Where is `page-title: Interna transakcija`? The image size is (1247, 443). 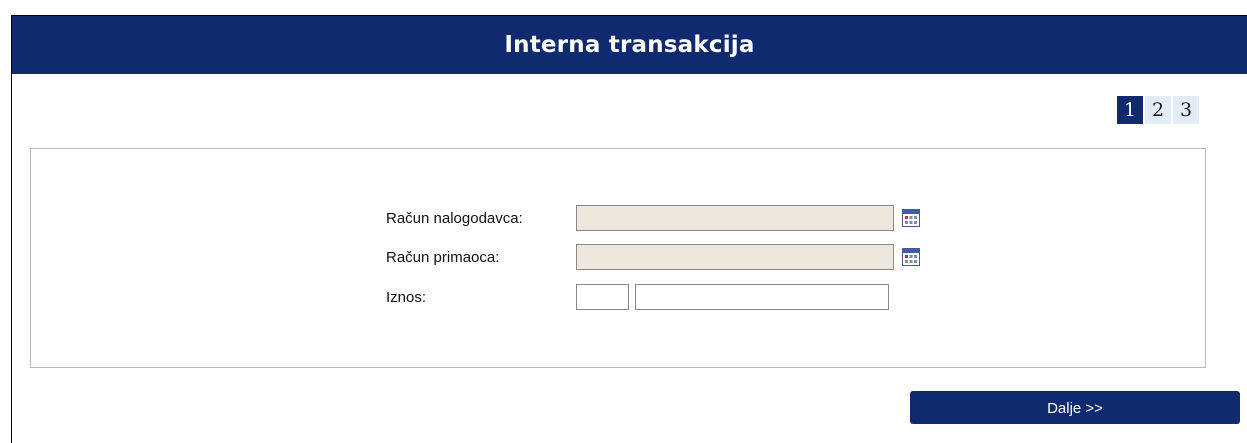 page-title: Interna transakcija is located at coordinates (629, 45).